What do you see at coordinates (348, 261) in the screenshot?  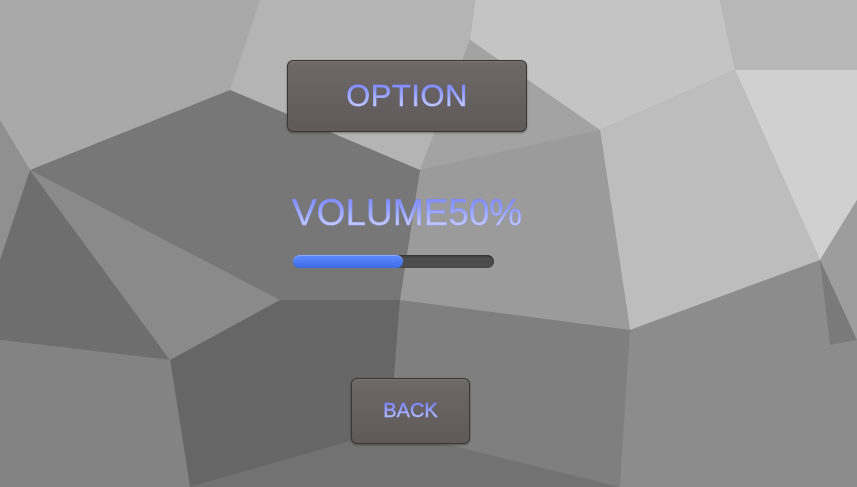 I see `volume-slider-fill` at bounding box center [348, 261].